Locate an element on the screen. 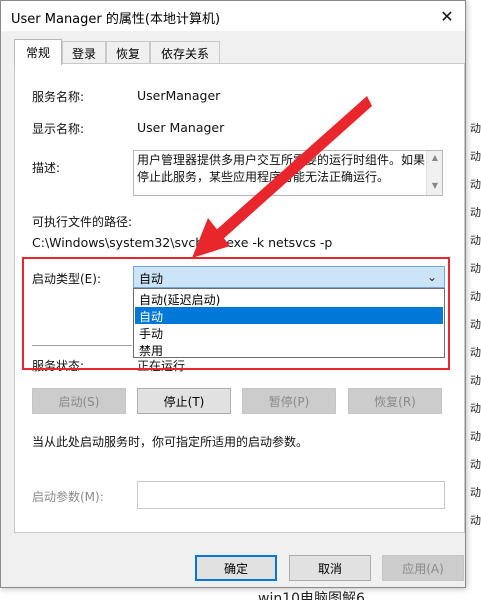  annotation-arrow is located at coordinates (282, 177).